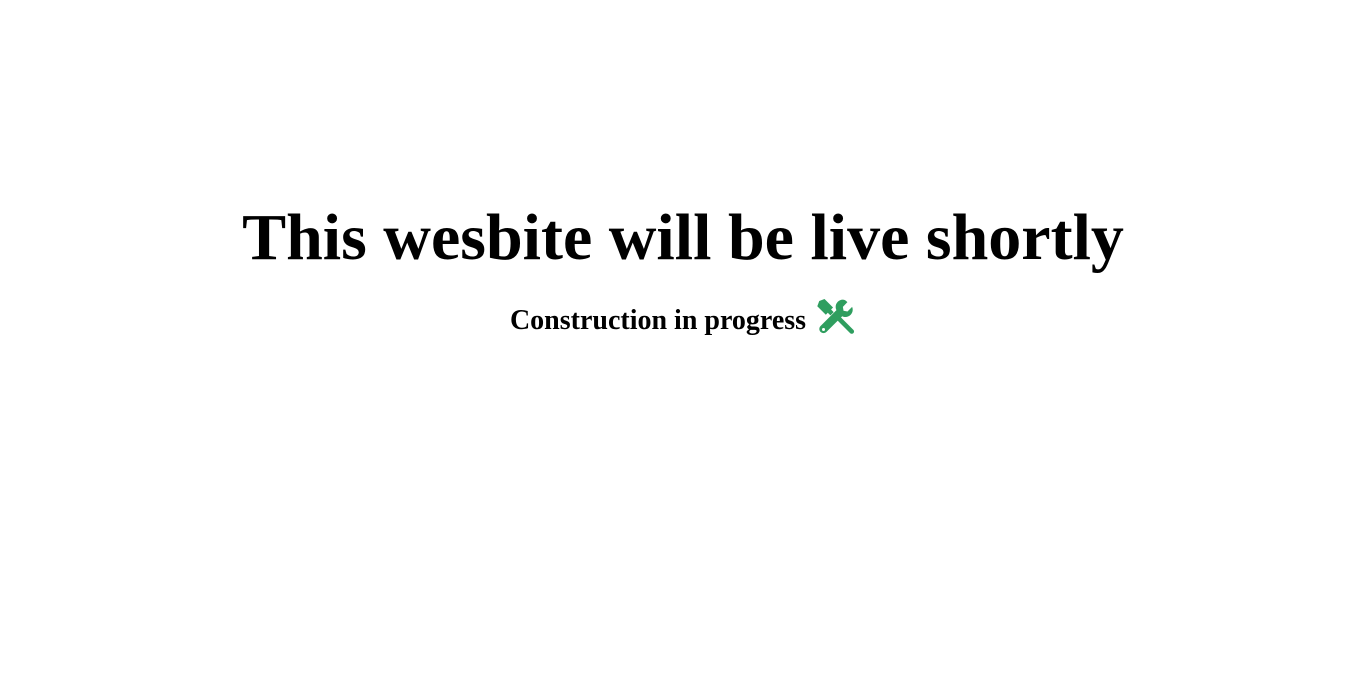  I want to click on page-title: This wesbite will be live shortly, so click(683, 237).